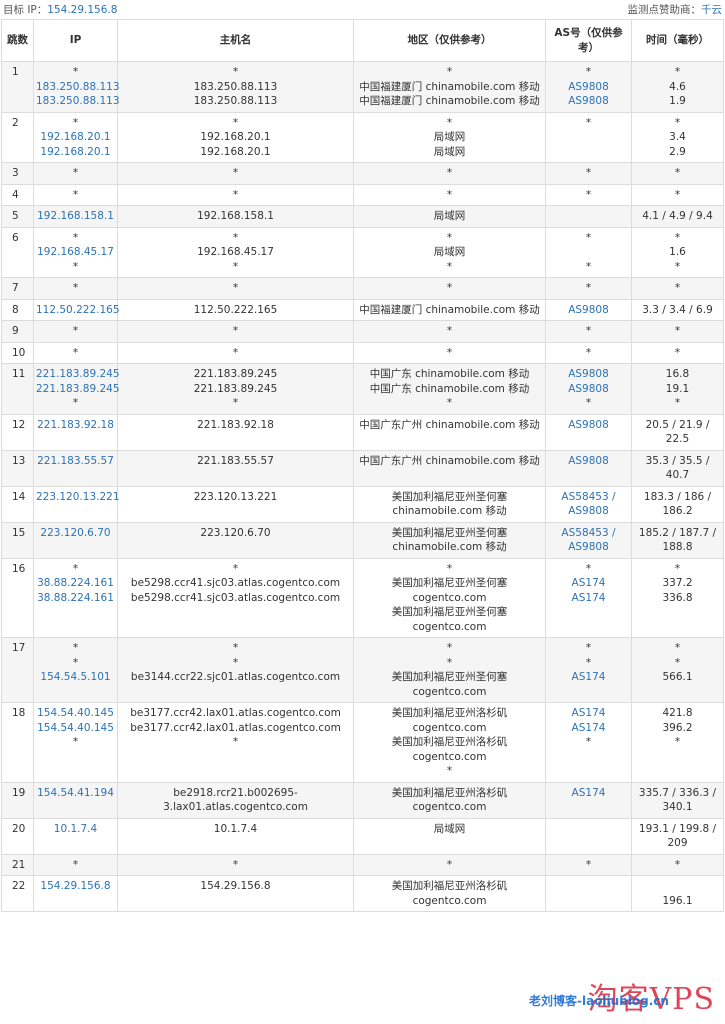  Describe the element at coordinates (362, 288) in the screenshot. I see `table-row: 7 * * * * *` at that location.